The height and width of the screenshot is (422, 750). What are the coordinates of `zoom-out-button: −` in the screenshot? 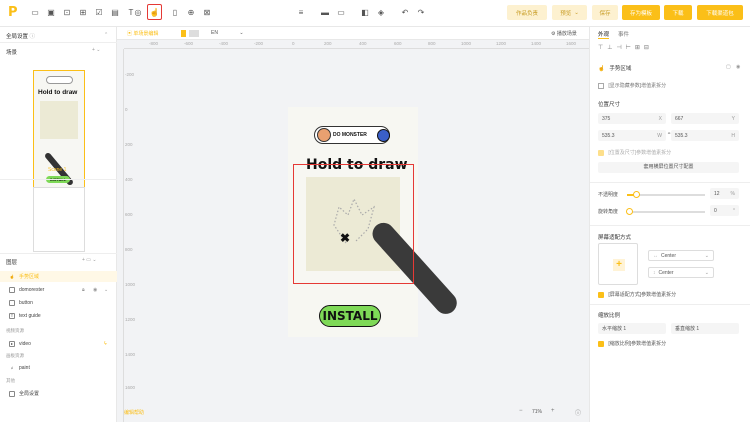 It's located at (521, 411).